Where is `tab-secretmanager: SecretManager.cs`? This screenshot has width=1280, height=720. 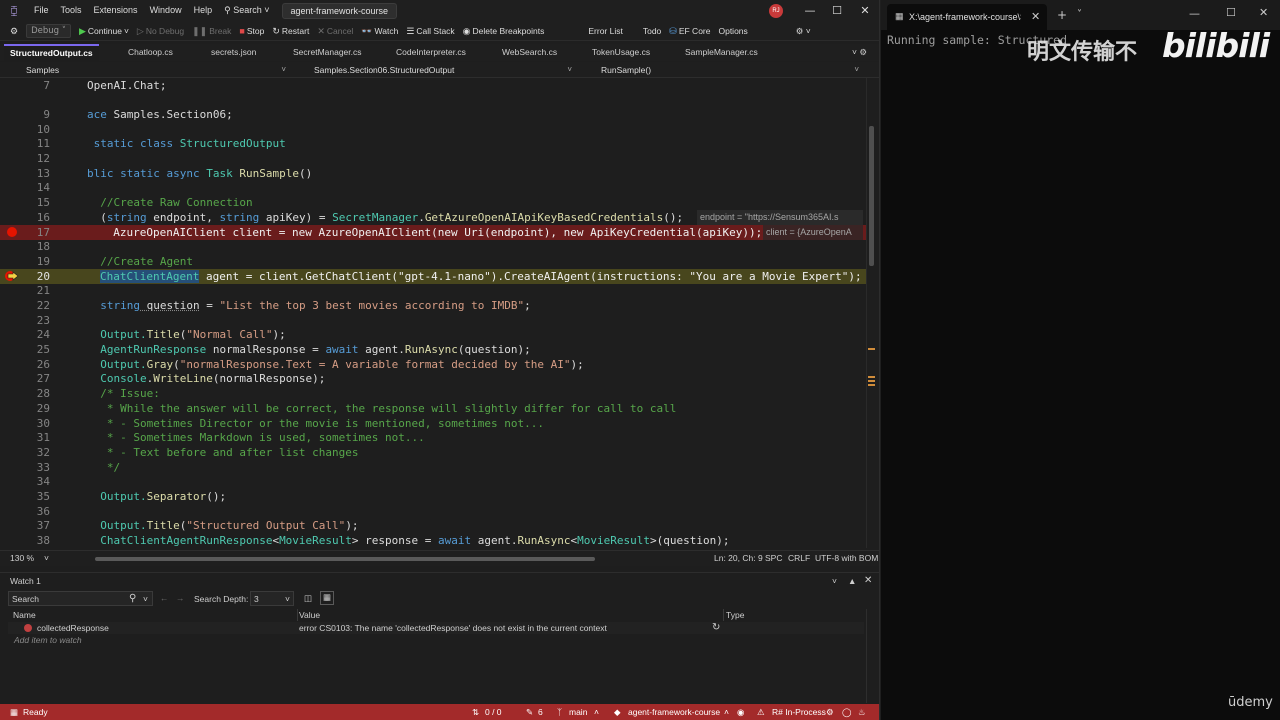
tab-secretmanager: SecretManager.cs is located at coordinates (327, 52).